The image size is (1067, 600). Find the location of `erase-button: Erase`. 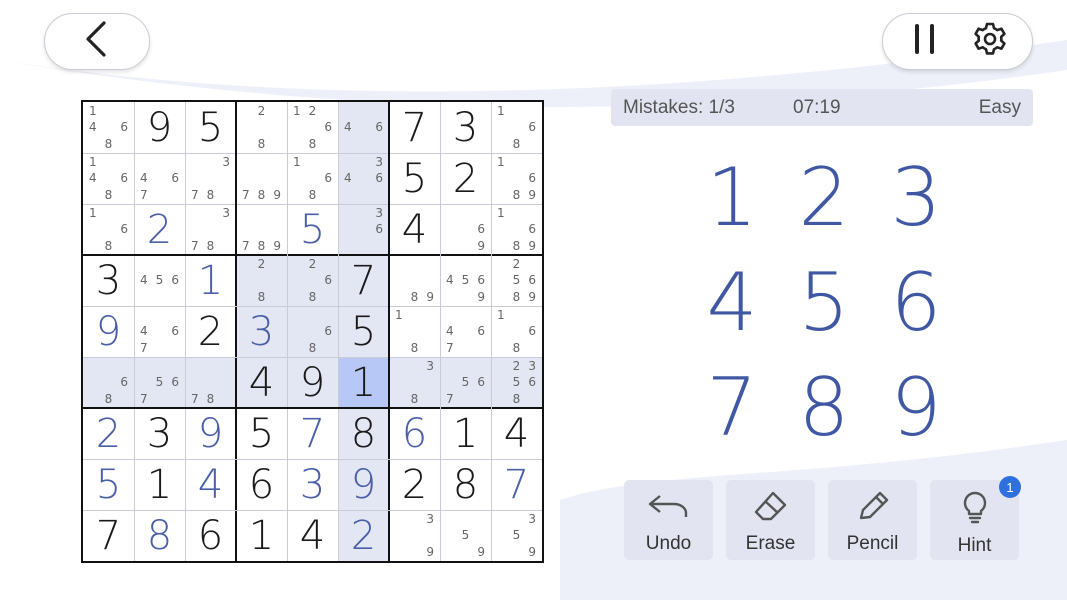

erase-button: Erase is located at coordinates (770, 520).